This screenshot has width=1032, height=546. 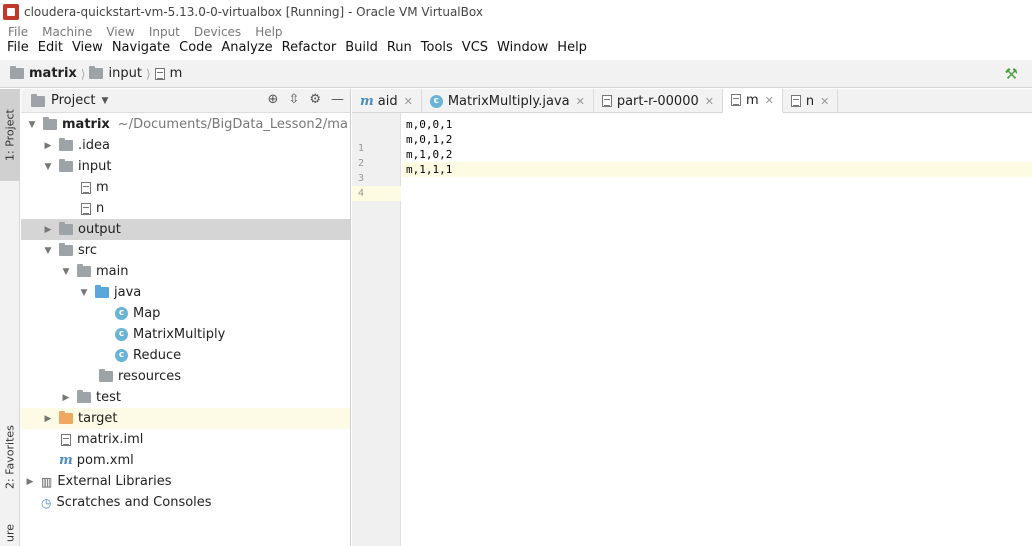 I want to click on locate-target-icon: ⊕, so click(x=273, y=99).